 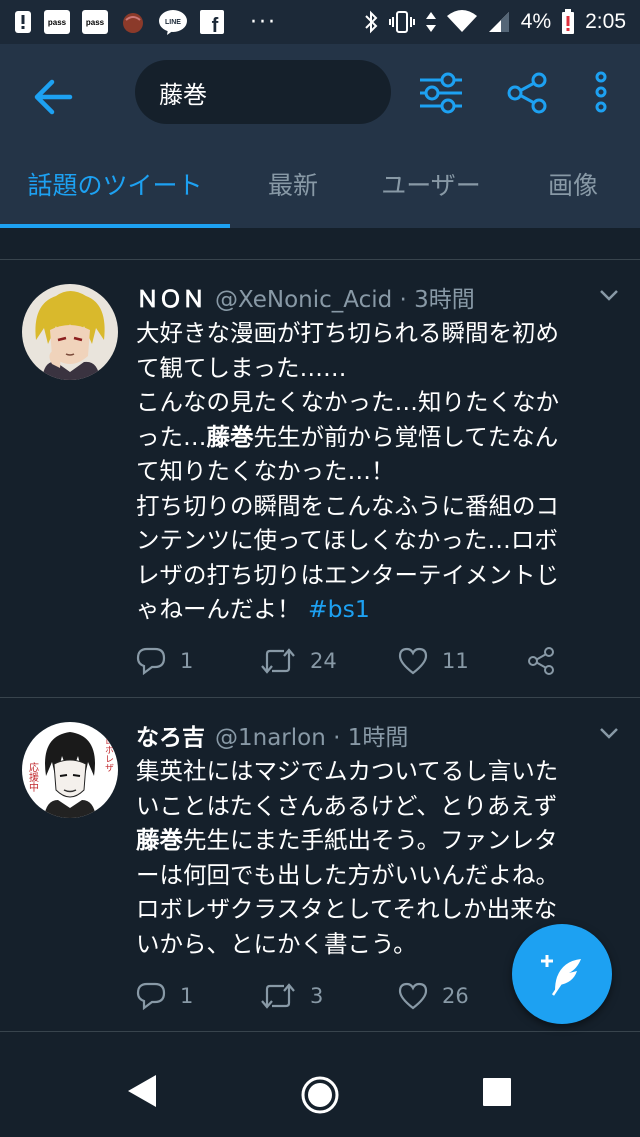 What do you see at coordinates (320, 22) in the screenshot?
I see `status-bar: pass pass LINE f ··· 4% 2:05` at bounding box center [320, 22].